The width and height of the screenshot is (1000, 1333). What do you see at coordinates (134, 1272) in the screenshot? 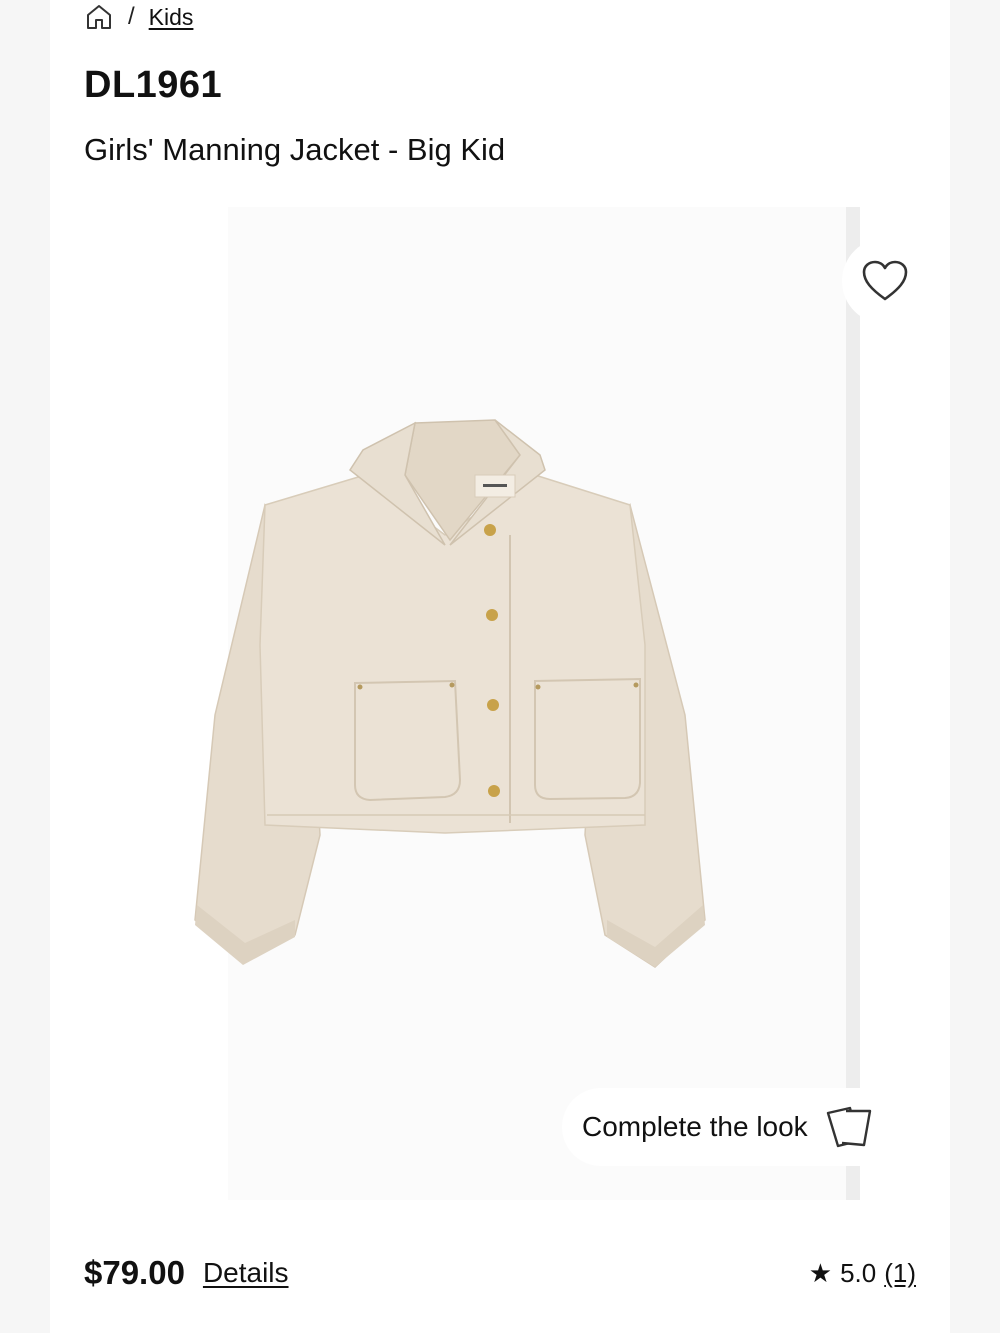
I see `product-price: $79.00` at bounding box center [134, 1272].